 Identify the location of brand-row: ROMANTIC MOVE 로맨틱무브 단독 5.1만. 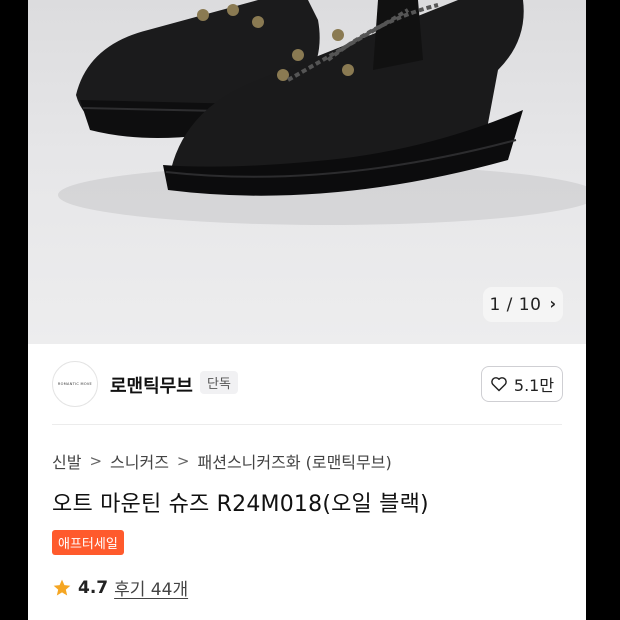
(307, 384).